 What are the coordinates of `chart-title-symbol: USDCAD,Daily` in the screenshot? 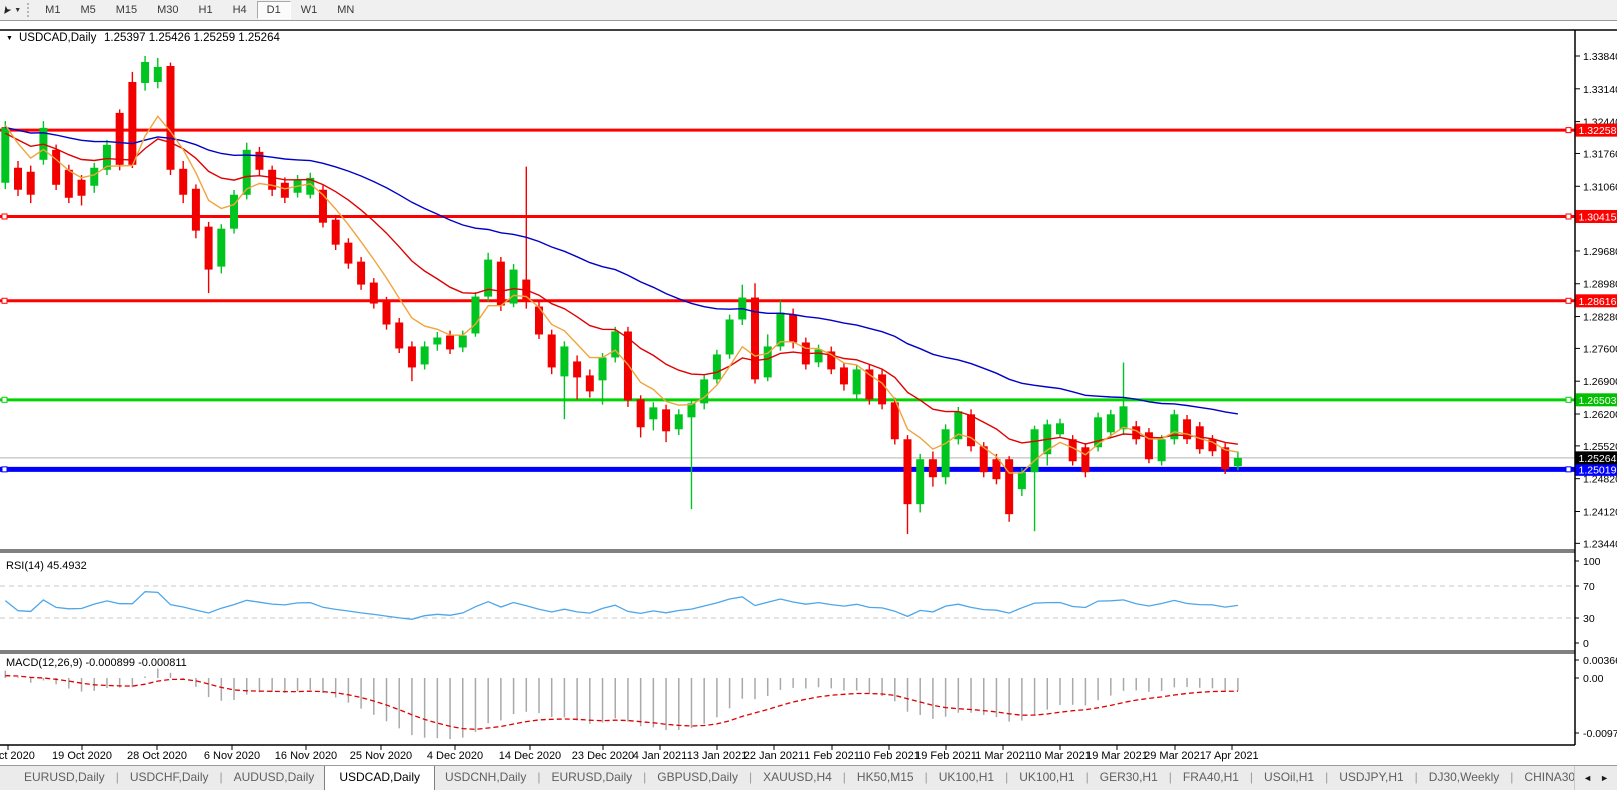 It's located at (58, 38).